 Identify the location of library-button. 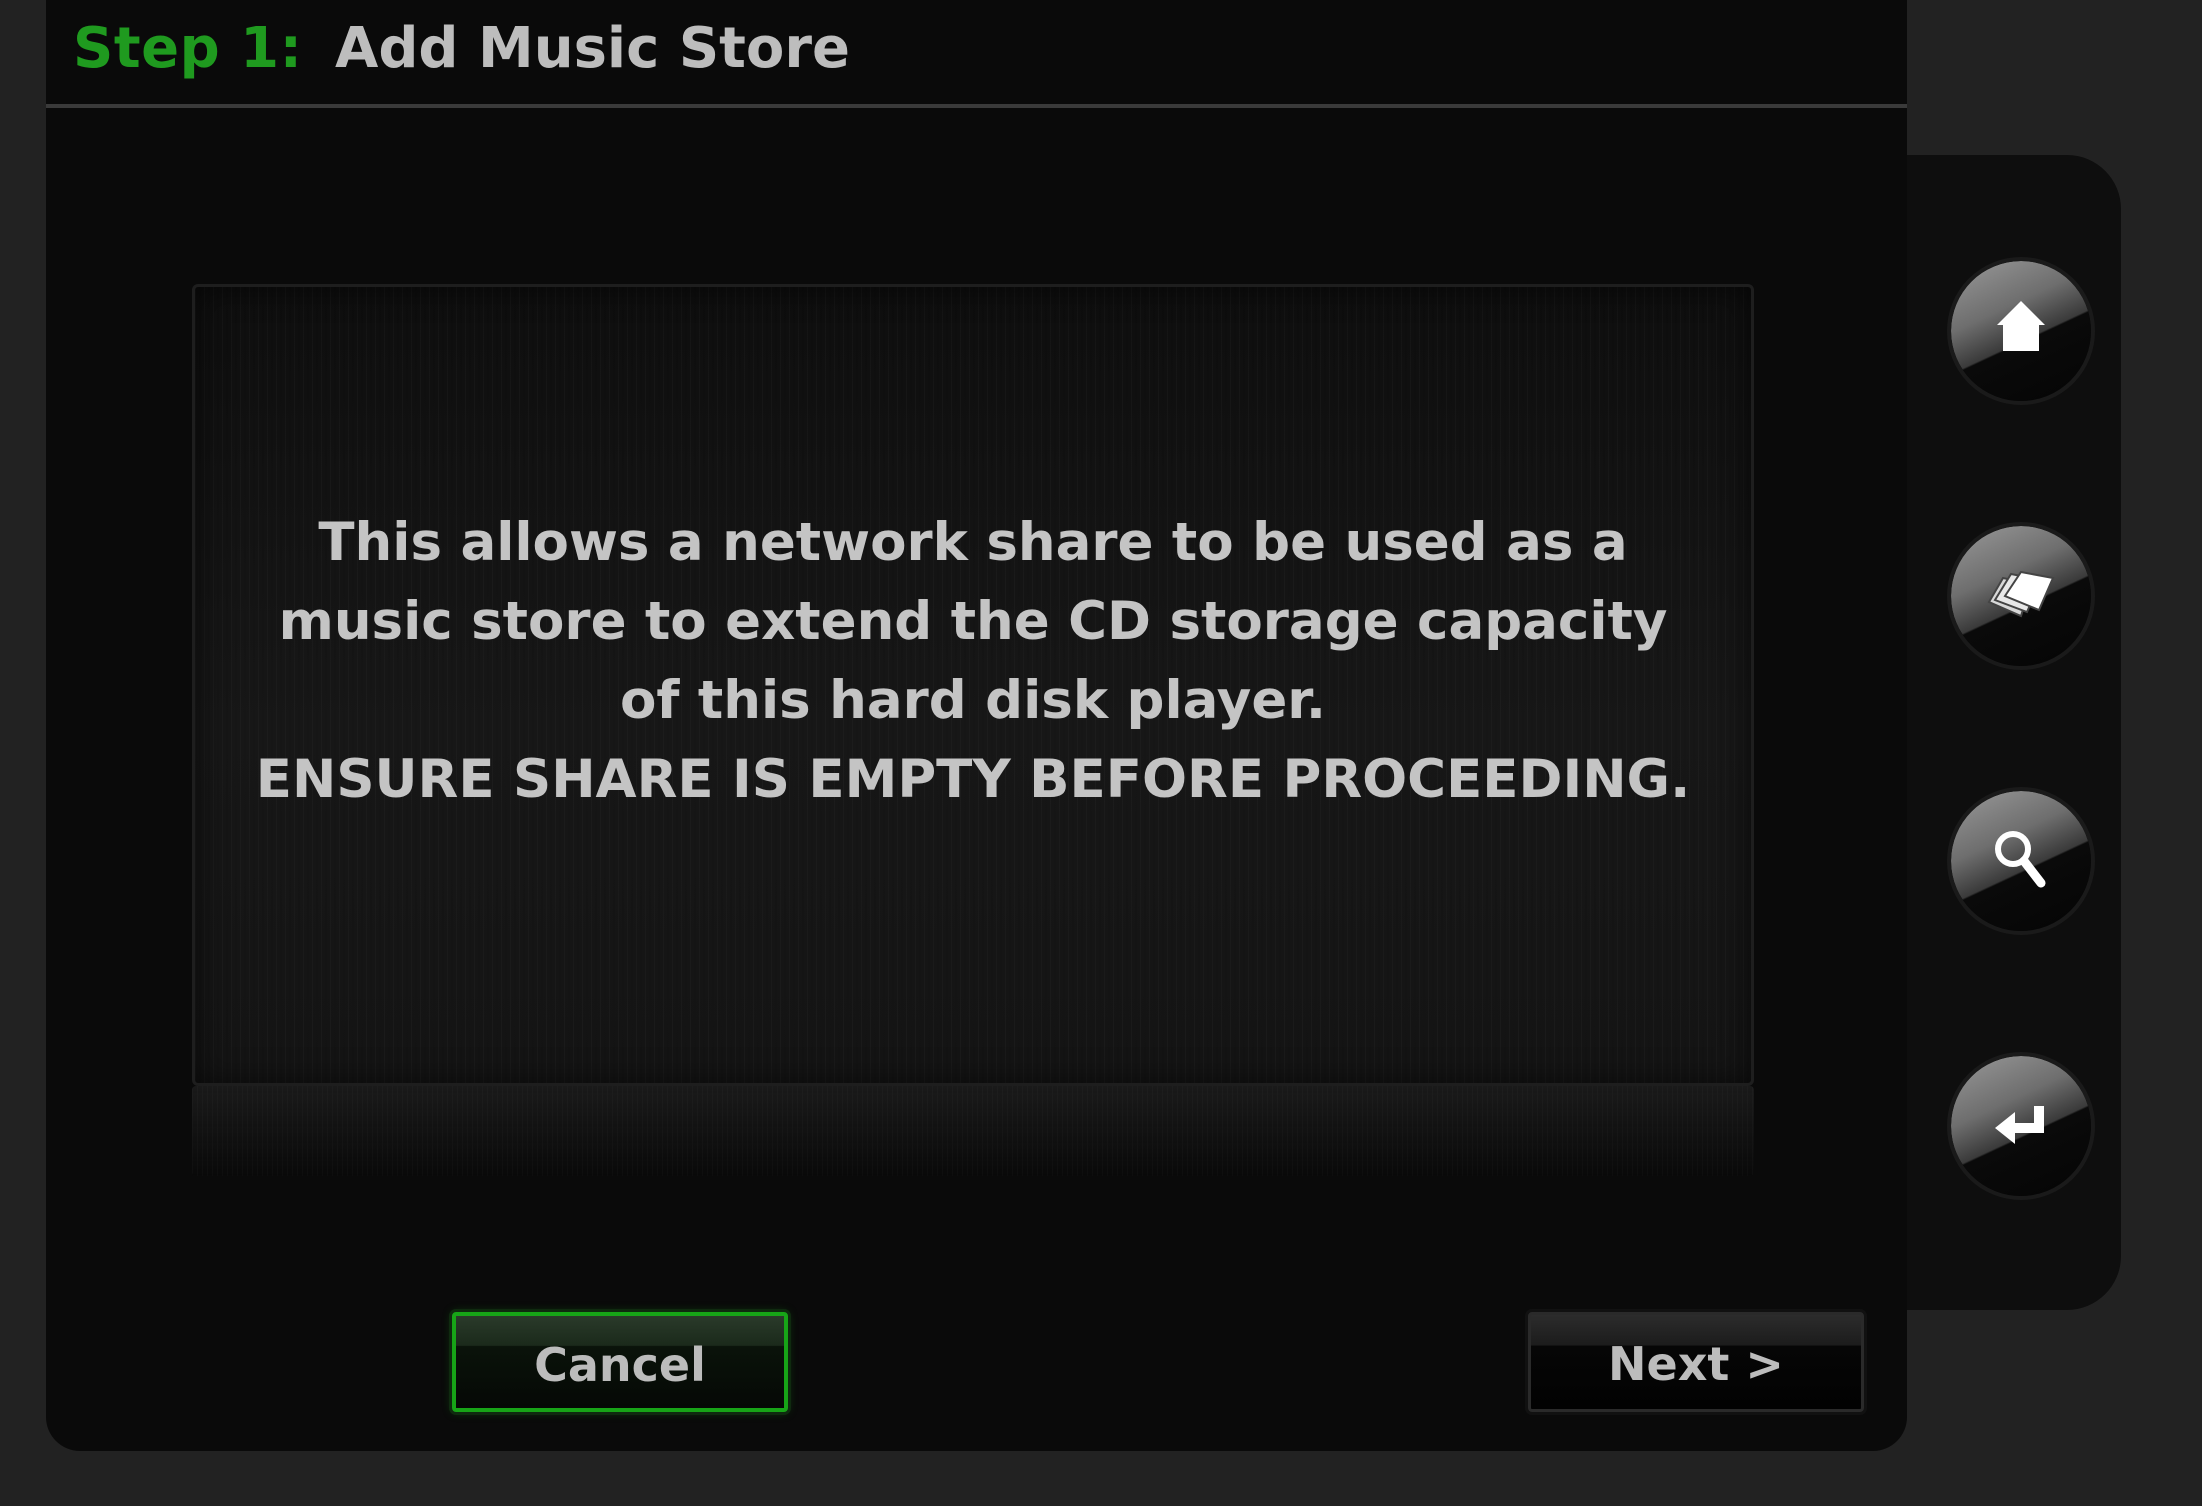
(2021, 596).